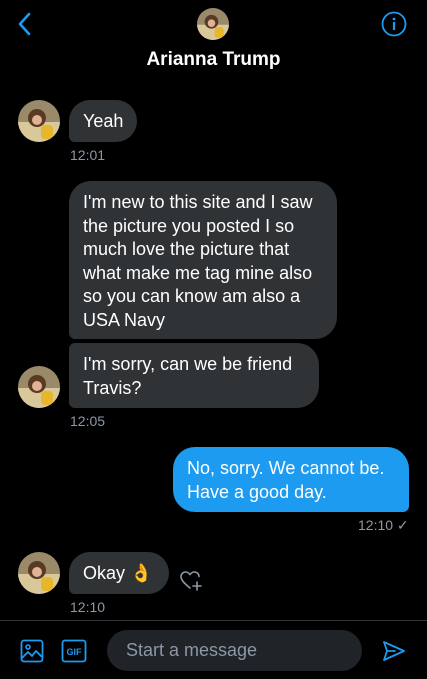 The height and width of the screenshot is (679, 427). I want to click on conversation-header: Arianna Trump, so click(213, 42).